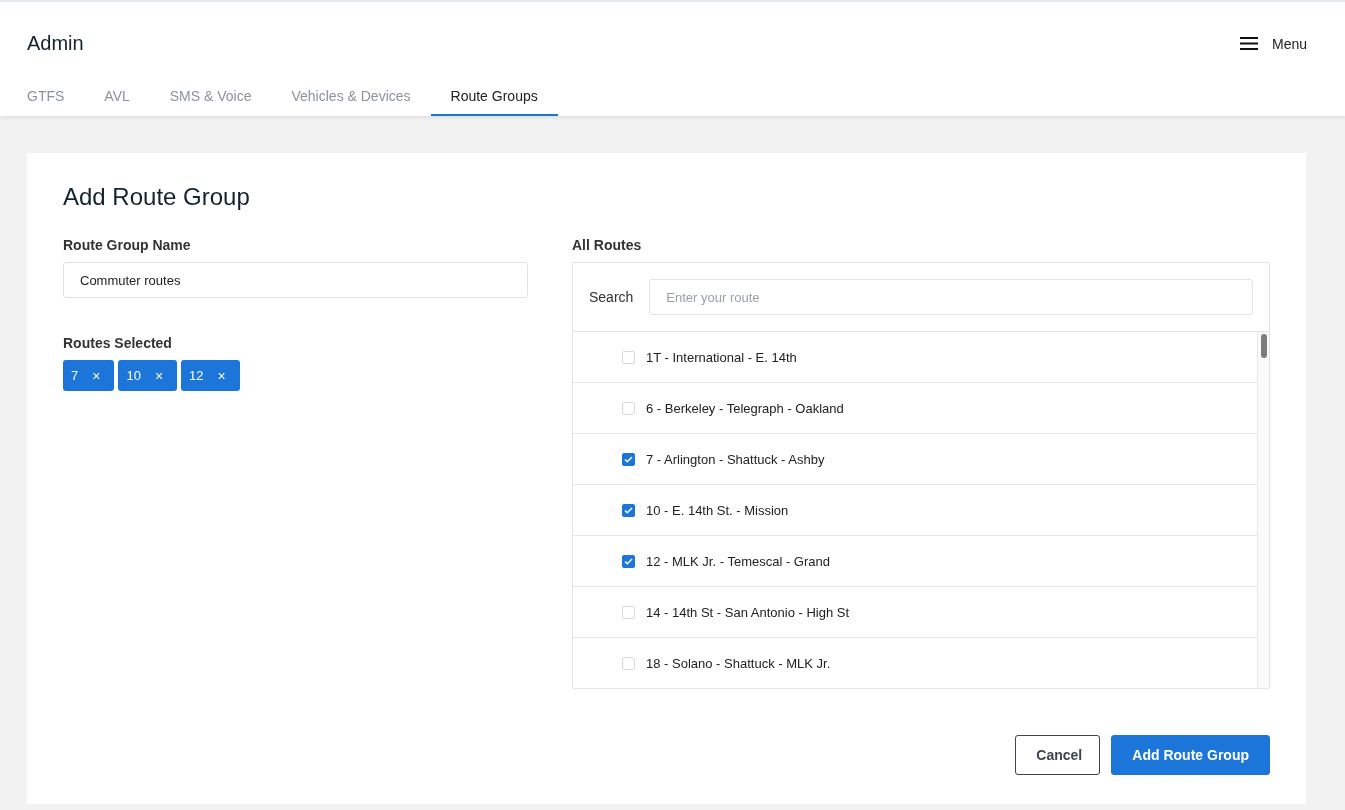  What do you see at coordinates (157, 197) in the screenshot?
I see `page-heading: Add Route Group` at bounding box center [157, 197].